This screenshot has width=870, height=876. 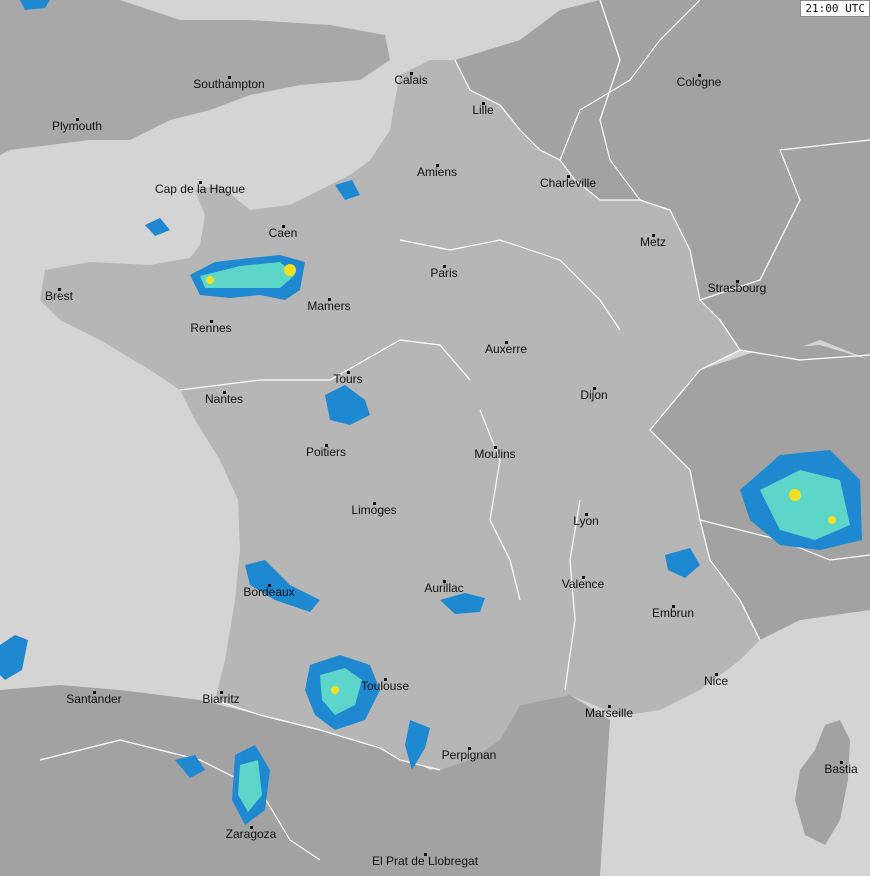 I want to click on city-label-rennes: Rennes, so click(x=211, y=328).